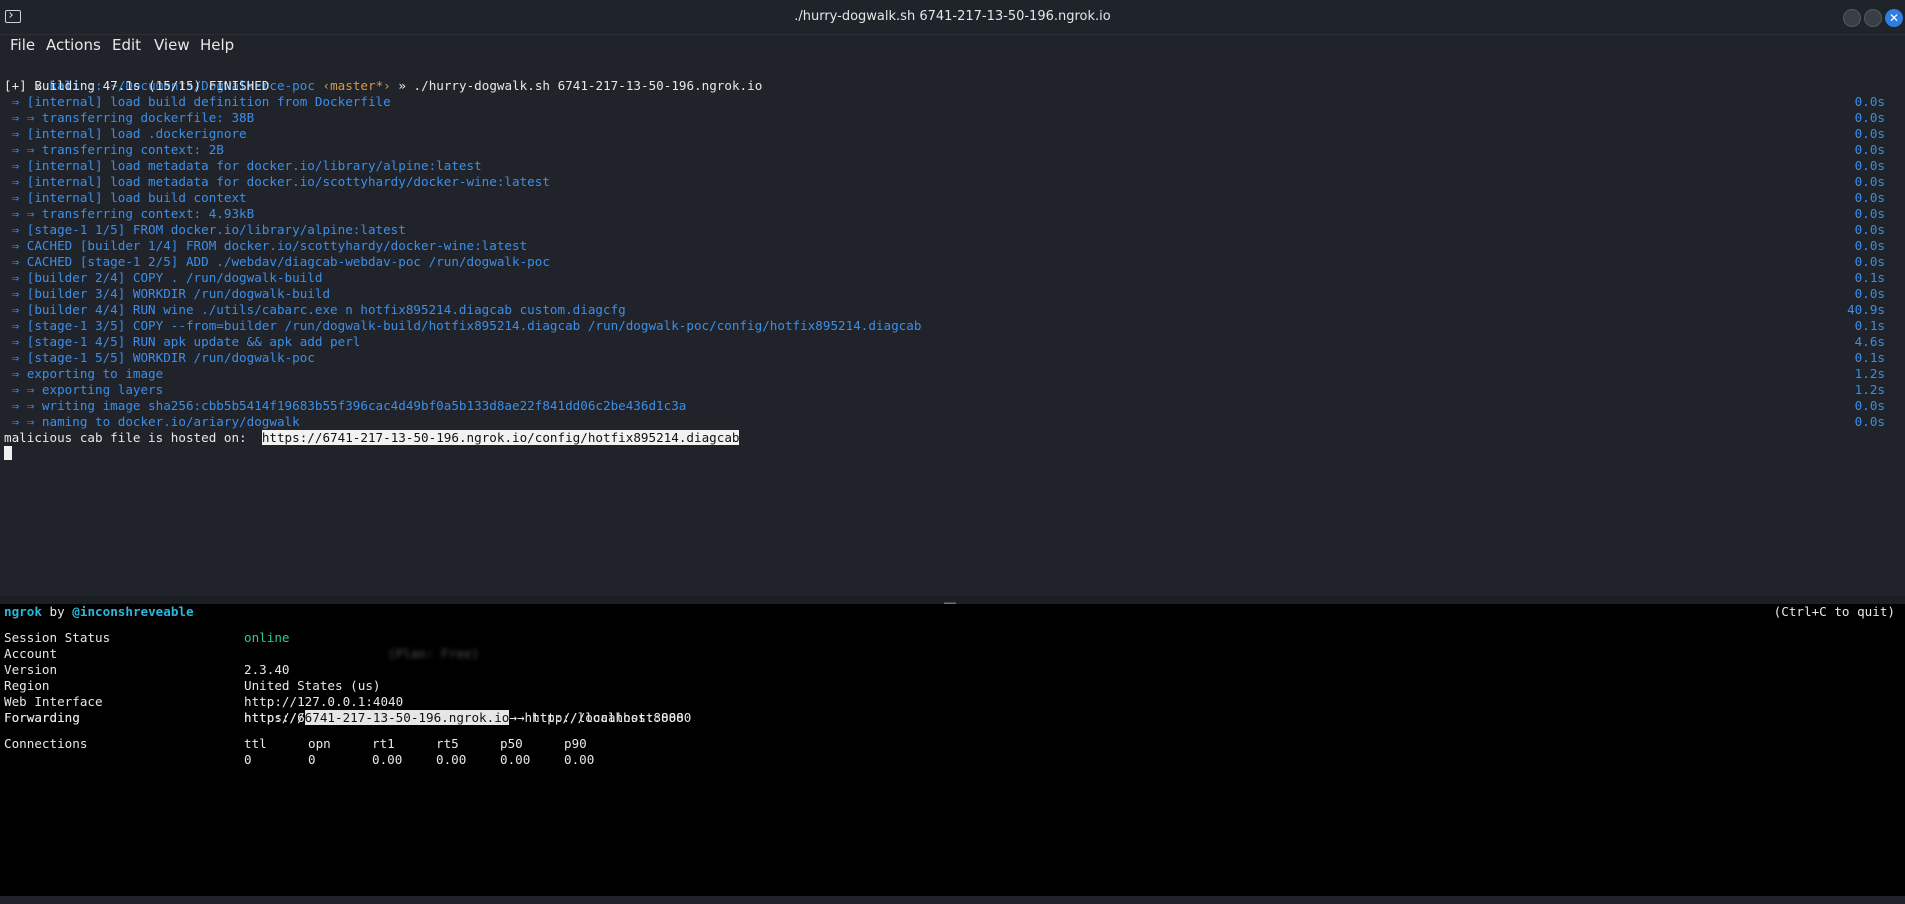  Describe the element at coordinates (152, 421) in the screenshot. I see `build-step-line: ⇒ ⇒ naming to docker.io/ariary/dogwalk` at that location.